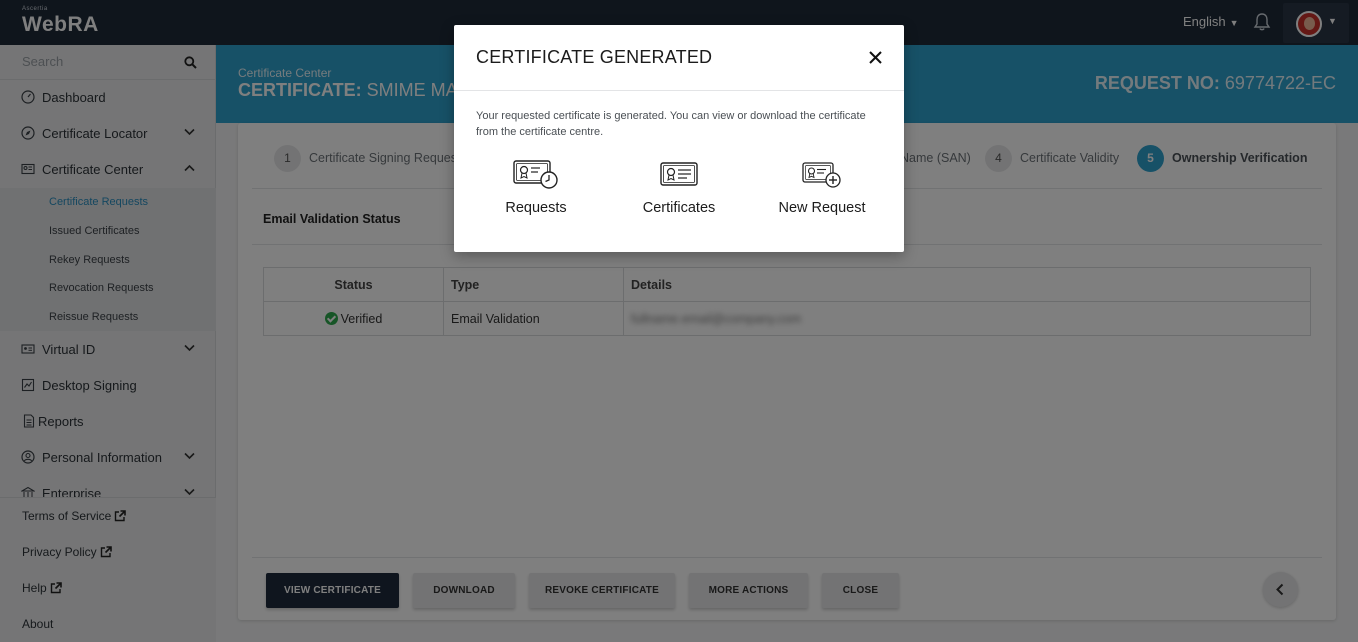 The height and width of the screenshot is (642, 1358). What do you see at coordinates (536, 190) in the screenshot?
I see `requests-option: Requests` at bounding box center [536, 190].